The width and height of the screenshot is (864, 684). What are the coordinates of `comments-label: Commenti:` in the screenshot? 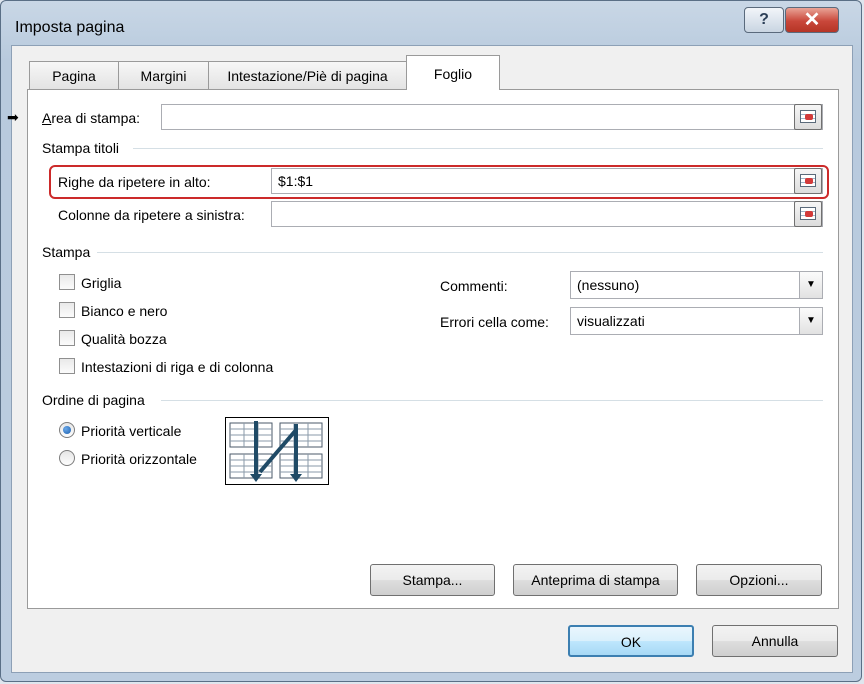 It's located at (474, 286).